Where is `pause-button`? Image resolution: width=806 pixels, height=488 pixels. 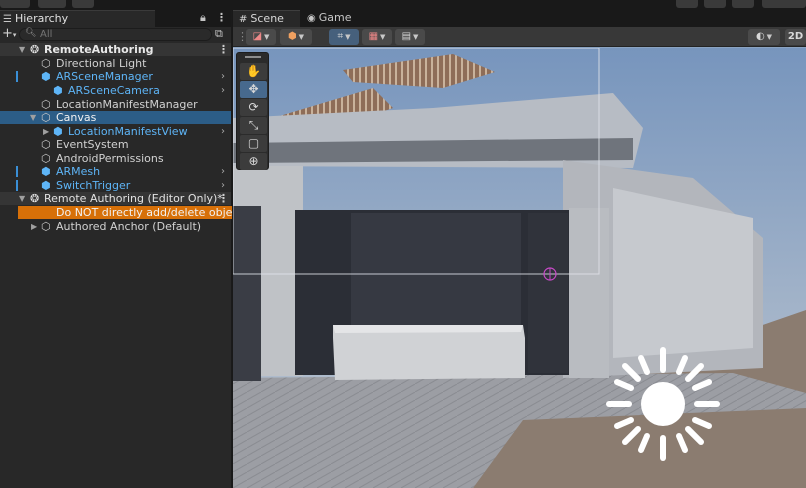
pause-button is located at coordinates (715, 4).